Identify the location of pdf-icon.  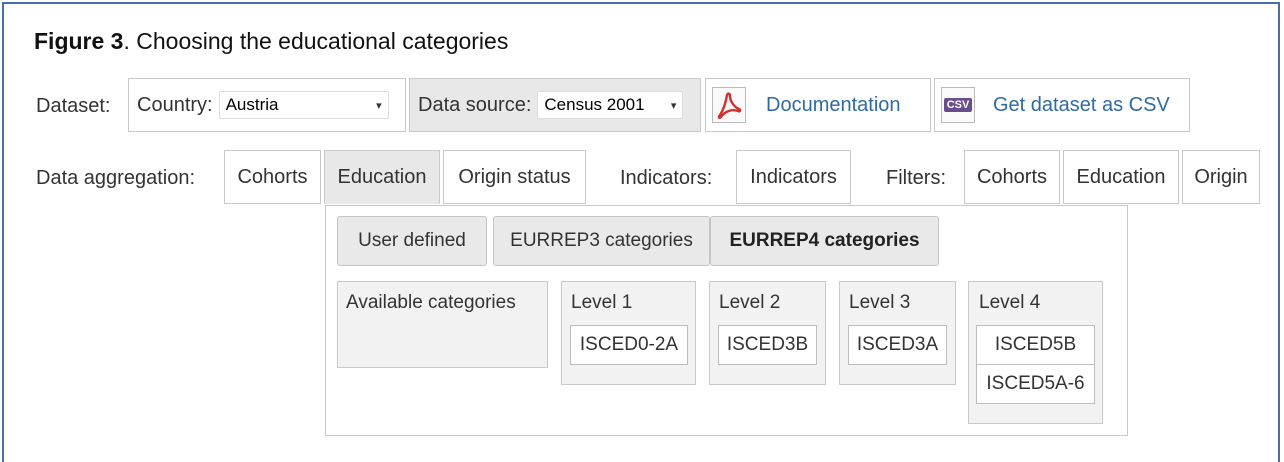
(729, 105).